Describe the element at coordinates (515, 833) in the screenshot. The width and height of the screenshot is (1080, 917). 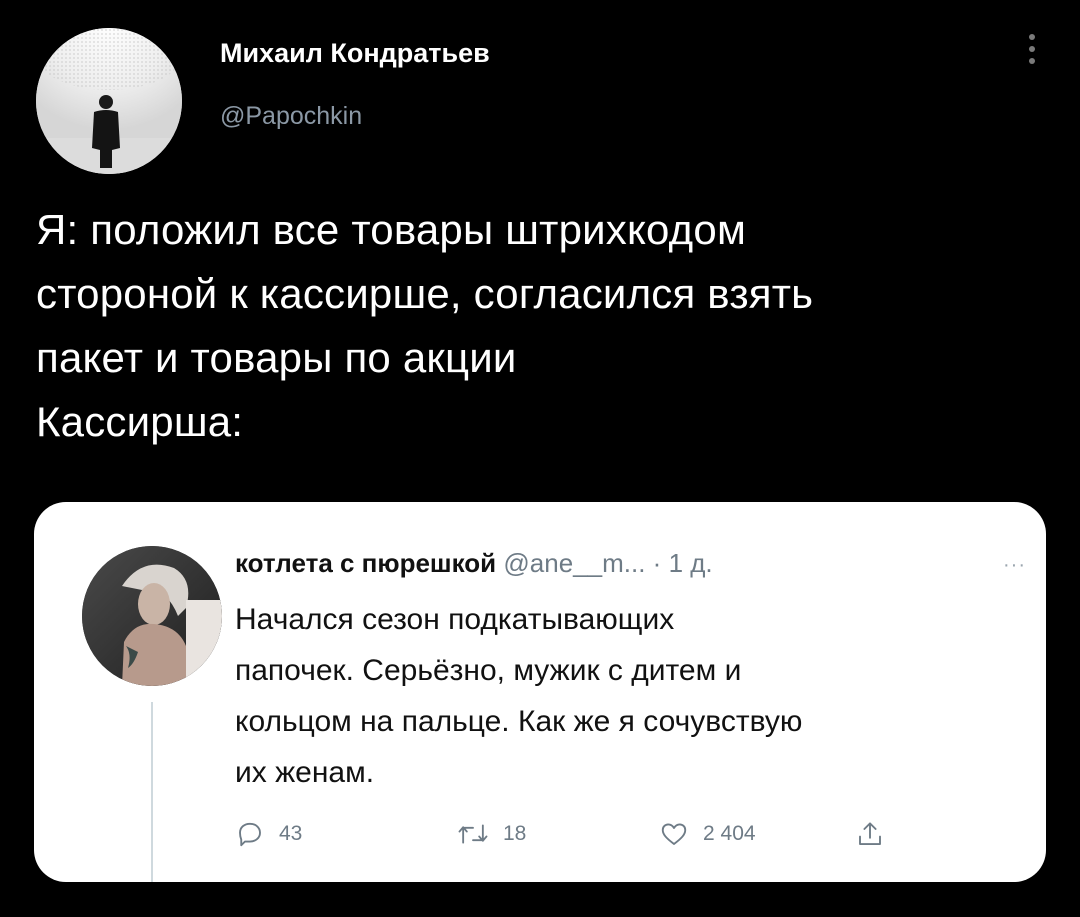
I see `retweet-count: 18` at that location.